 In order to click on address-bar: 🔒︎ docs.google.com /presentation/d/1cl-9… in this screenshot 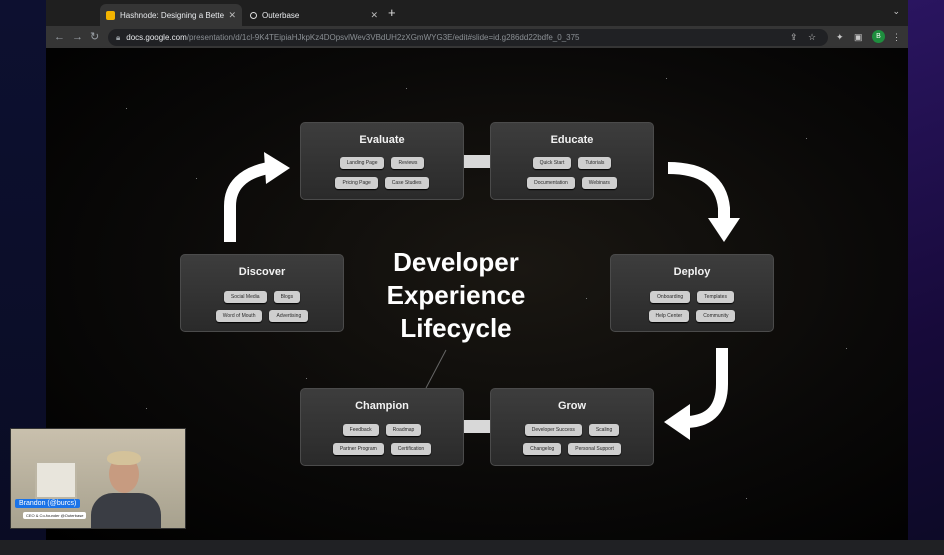, I will do `click(468, 37)`.